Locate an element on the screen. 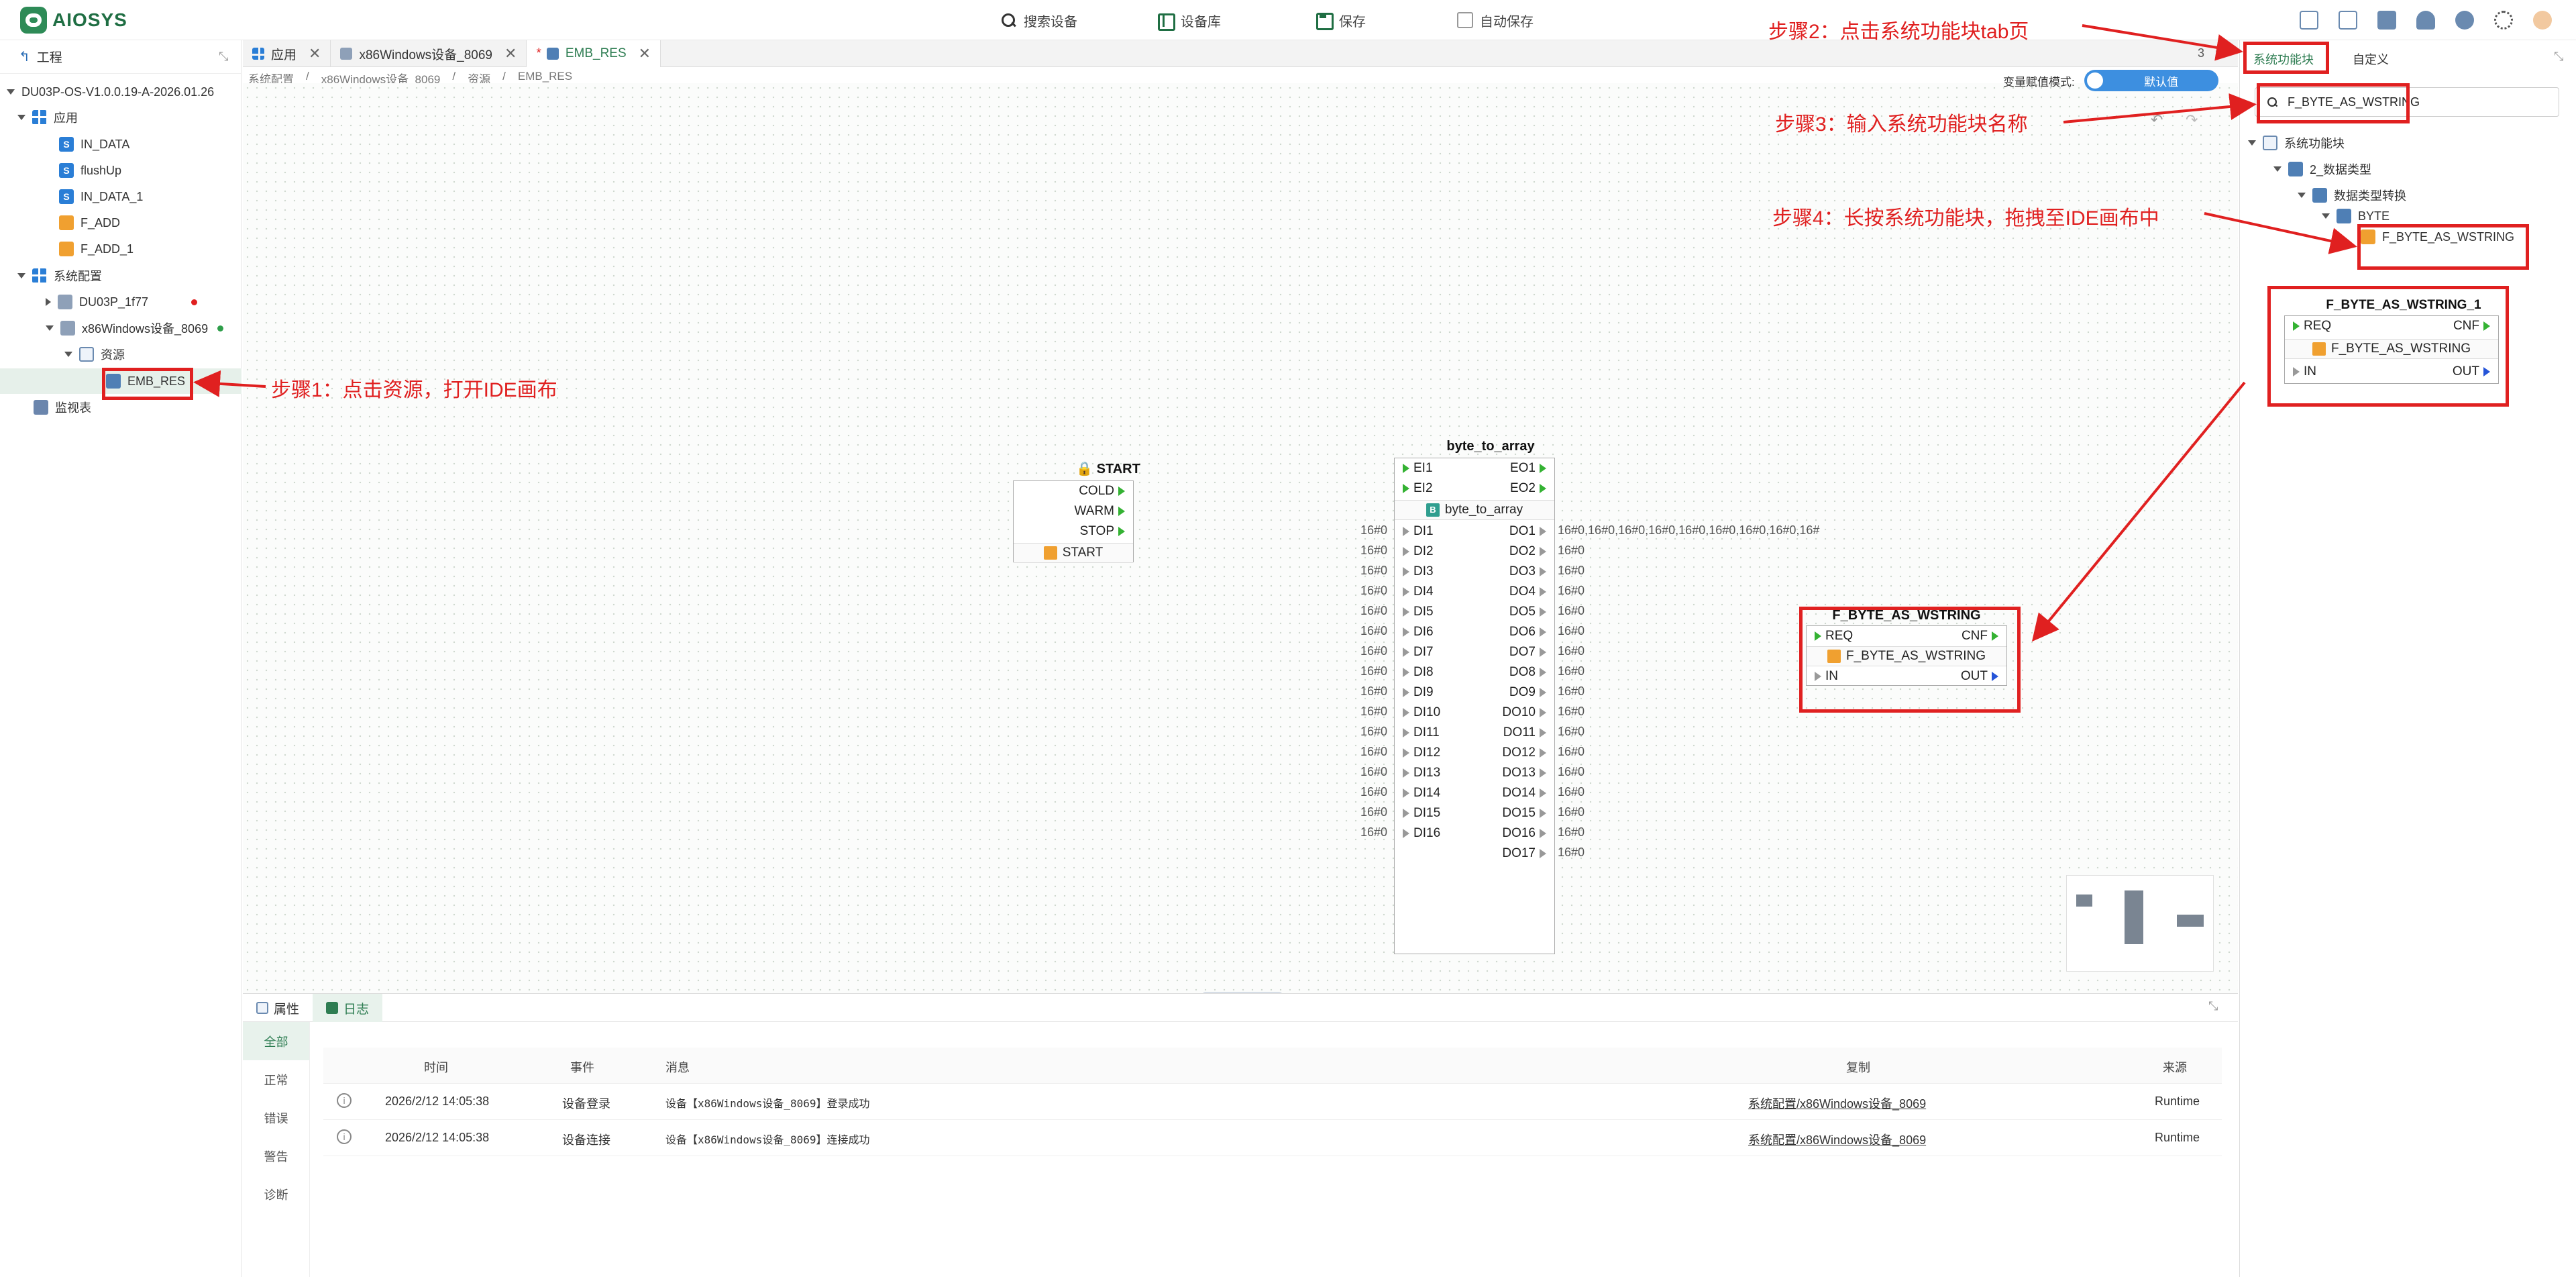 This screenshot has height=1277, width=2576. data-out-pin: DO12 is located at coordinates (1524, 753).